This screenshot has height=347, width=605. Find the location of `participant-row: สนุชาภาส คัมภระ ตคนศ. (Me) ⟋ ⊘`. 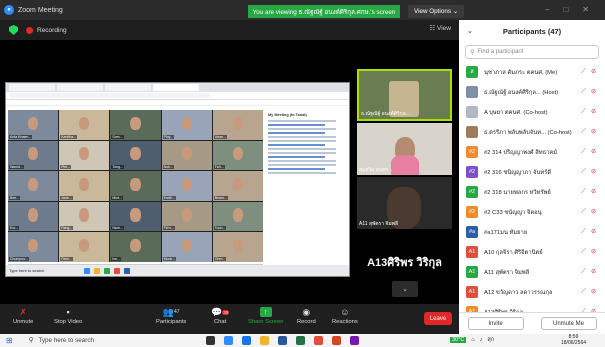

participant-row: สนุชาภาส คัมภระ ตคนศ. (Me) ⟋ ⊘ is located at coordinates (532, 72).